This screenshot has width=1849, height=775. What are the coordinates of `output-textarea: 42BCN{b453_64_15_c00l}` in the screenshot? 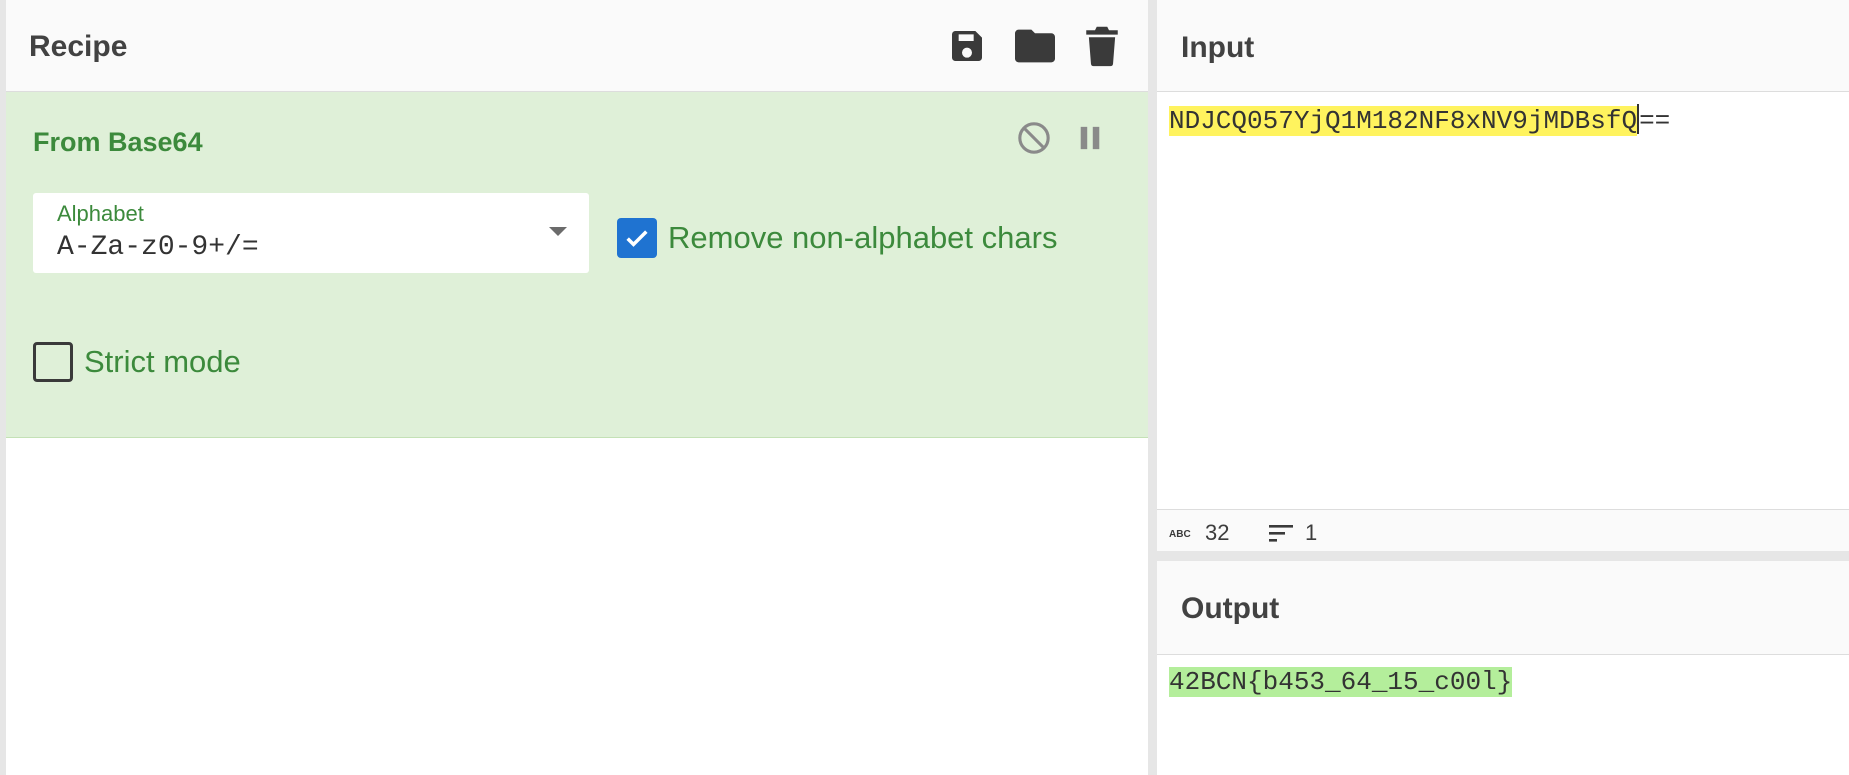 It's located at (1341, 682).